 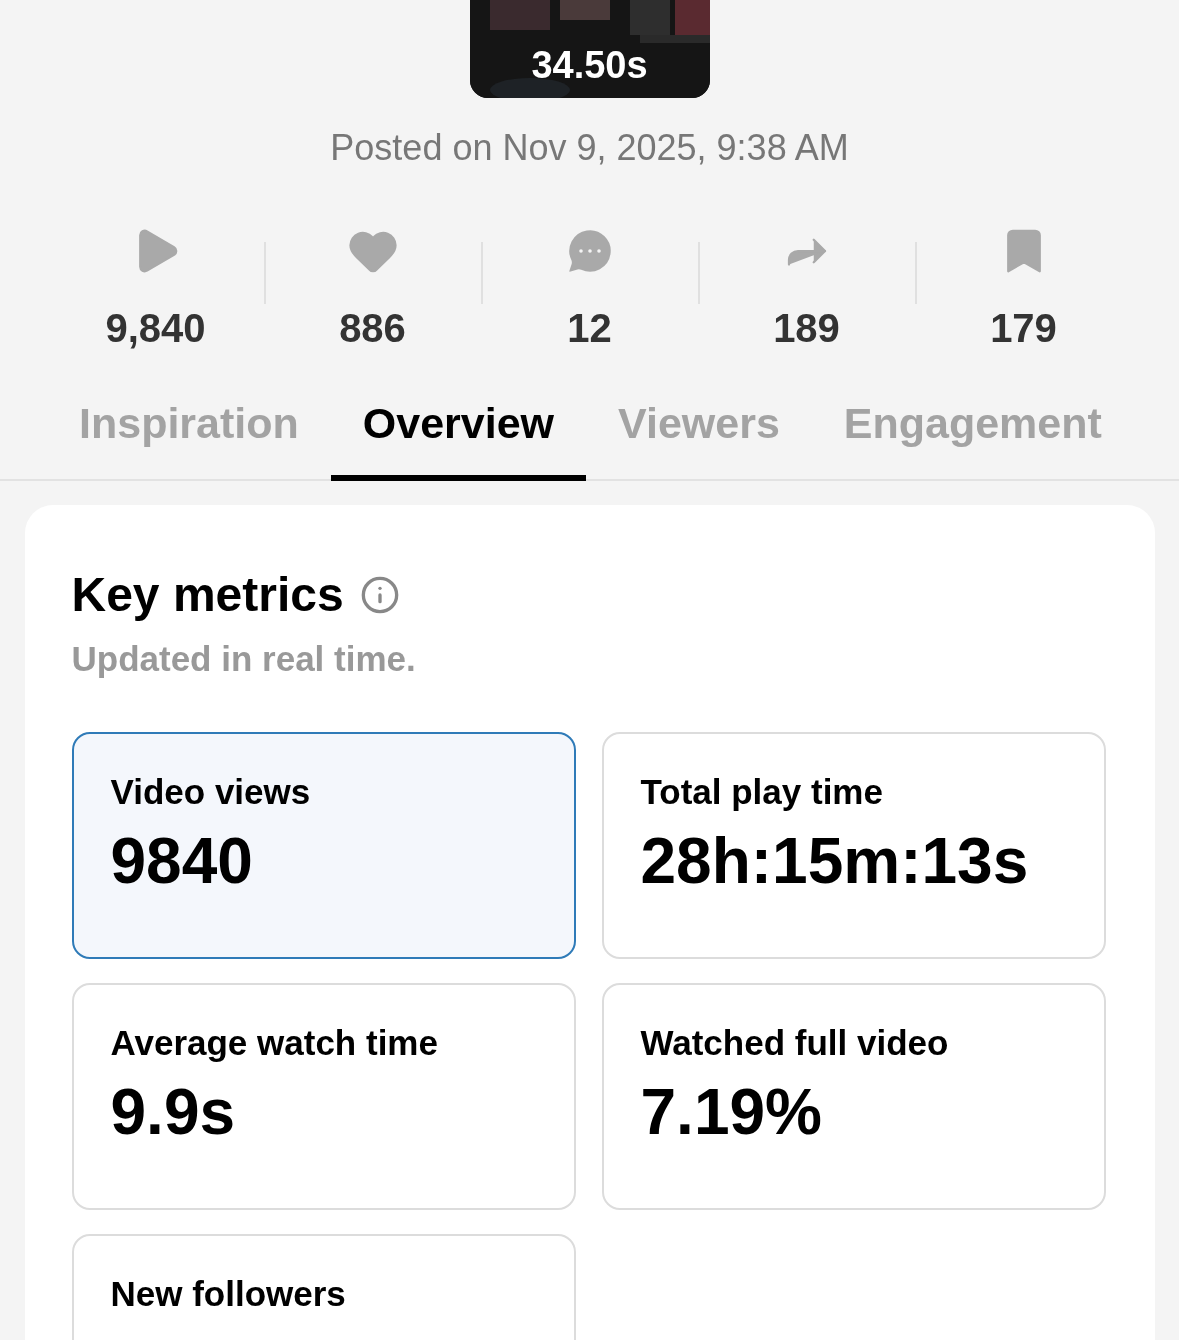 I want to click on metric-label: Total play time, so click(x=762, y=791).